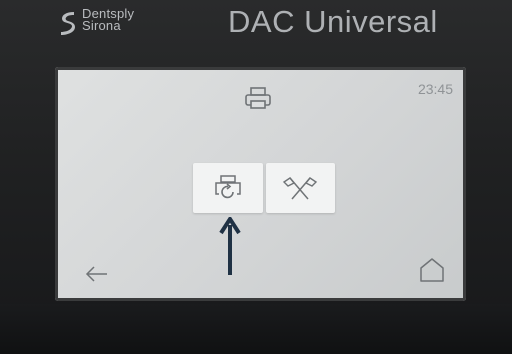 This screenshot has width=512, height=354. I want to click on device-model-title: DAC Universal, so click(333, 21).